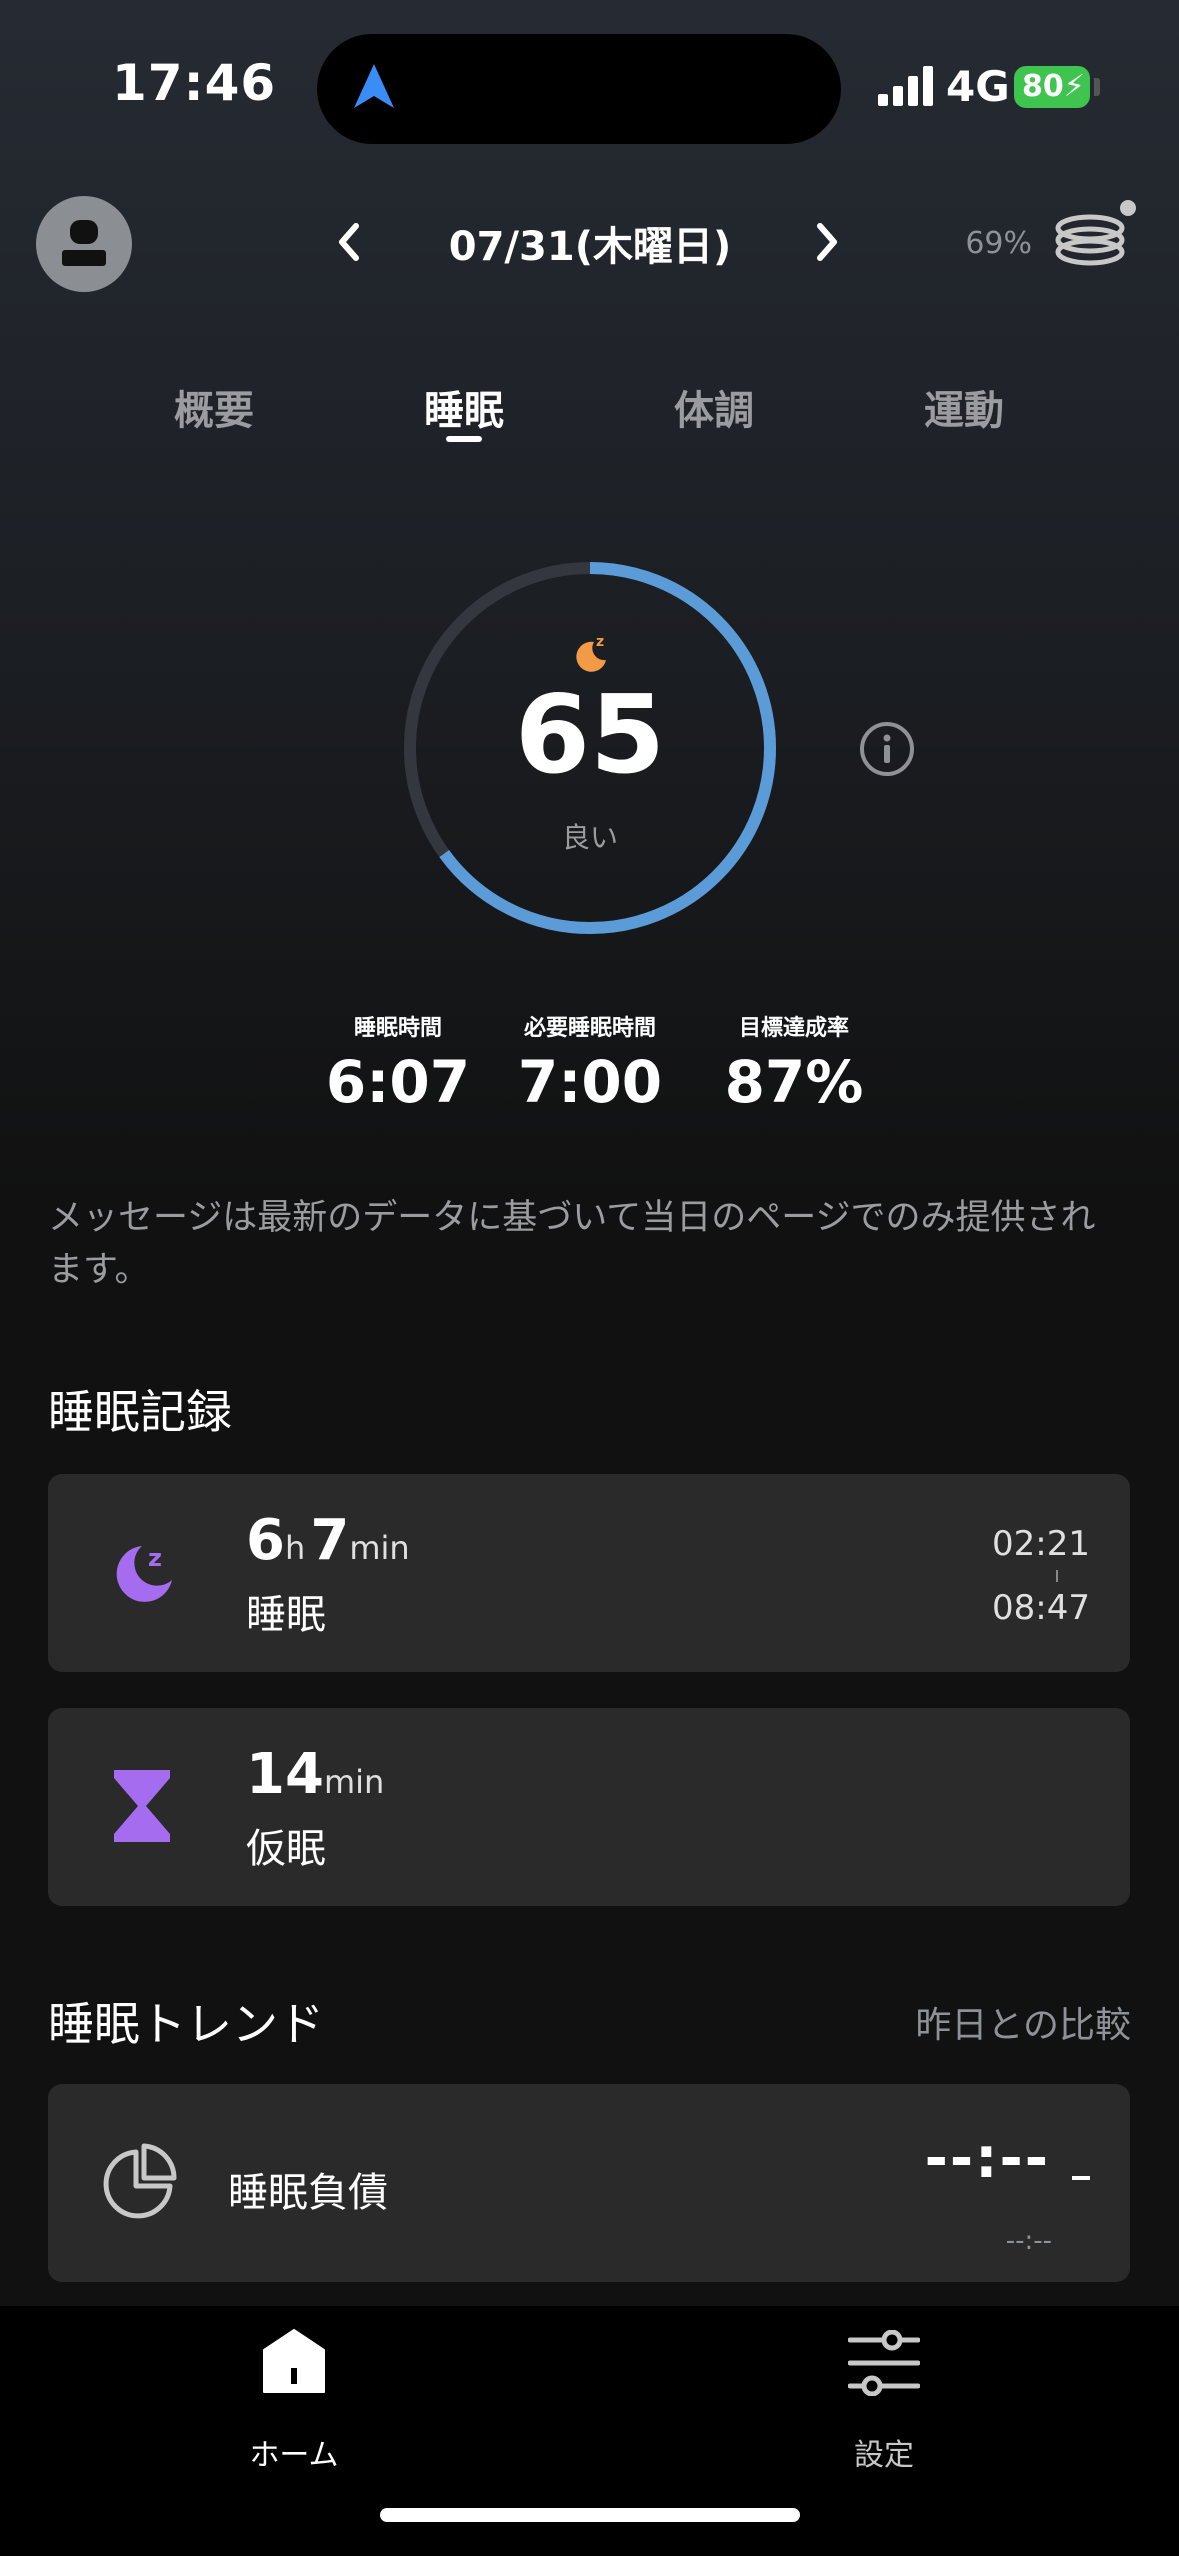  What do you see at coordinates (308, 2193) in the screenshot?
I see `sleep-debt-label: 睡眠負債` at bounding box center [308, 2193].